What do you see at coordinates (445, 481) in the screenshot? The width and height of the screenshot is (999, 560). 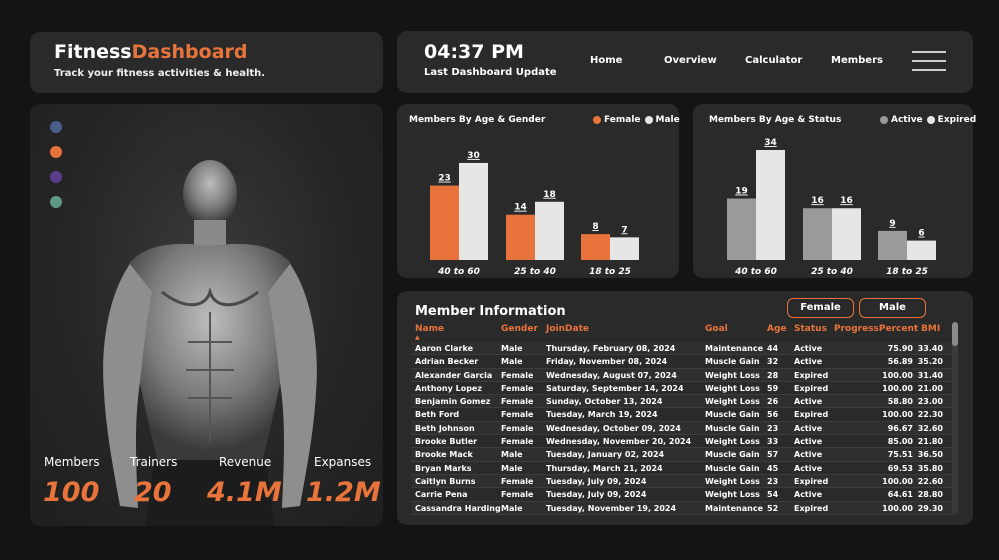 I see `cell-name: Caitlyn Burns` at bounding box center [445, 481].